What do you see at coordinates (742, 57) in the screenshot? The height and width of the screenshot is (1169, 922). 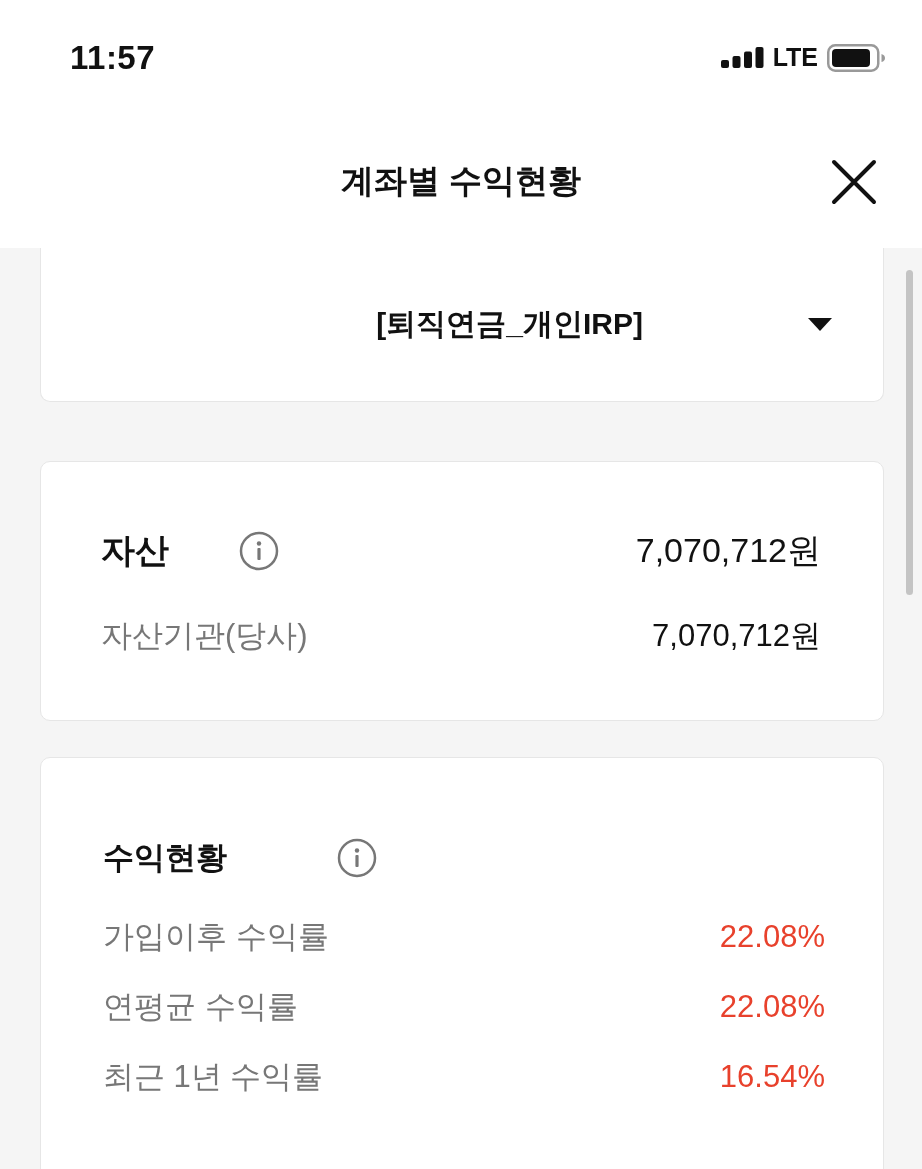 I see `signal-icon` at bounding box center [742, 57].